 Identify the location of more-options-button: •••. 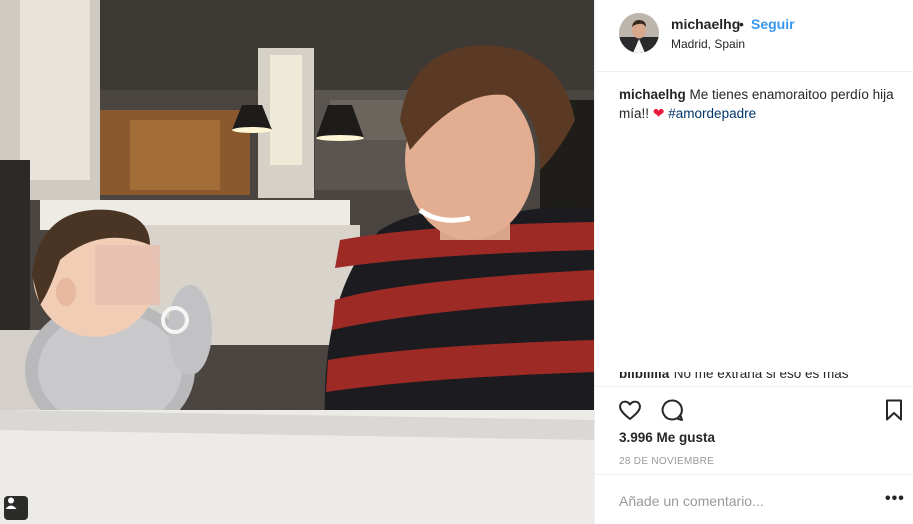
(895, 499).